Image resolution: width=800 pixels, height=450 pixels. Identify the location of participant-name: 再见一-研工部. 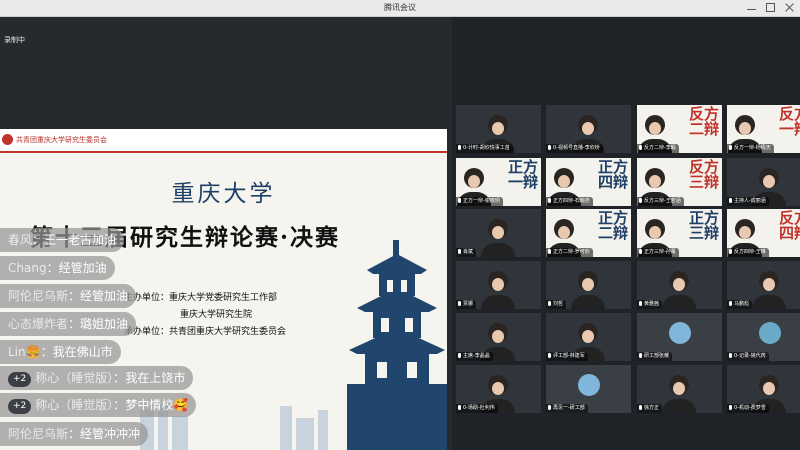
(569, 408).